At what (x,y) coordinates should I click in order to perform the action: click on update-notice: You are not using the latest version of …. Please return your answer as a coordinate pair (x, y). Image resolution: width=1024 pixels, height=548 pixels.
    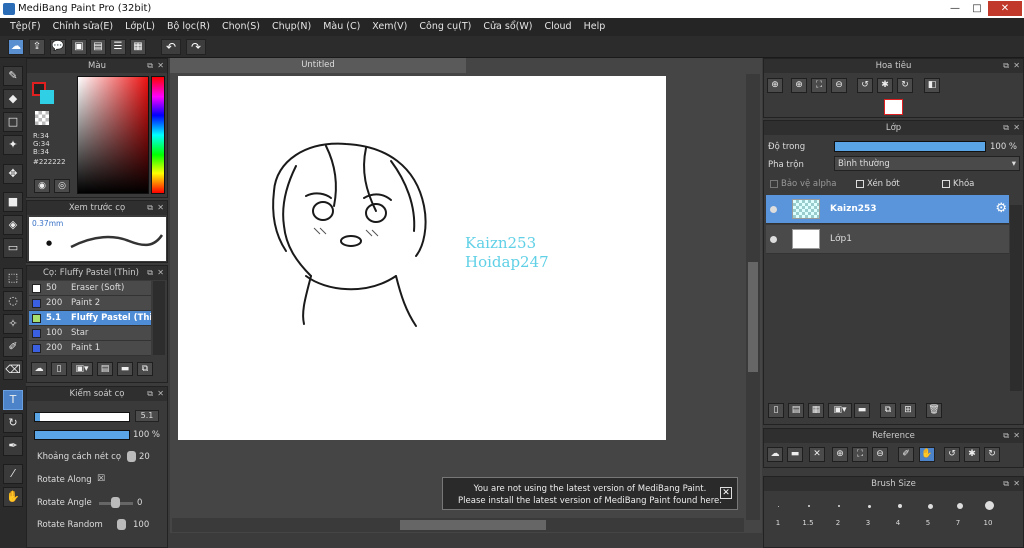
    Looking at the image, I should click on (590, 493).